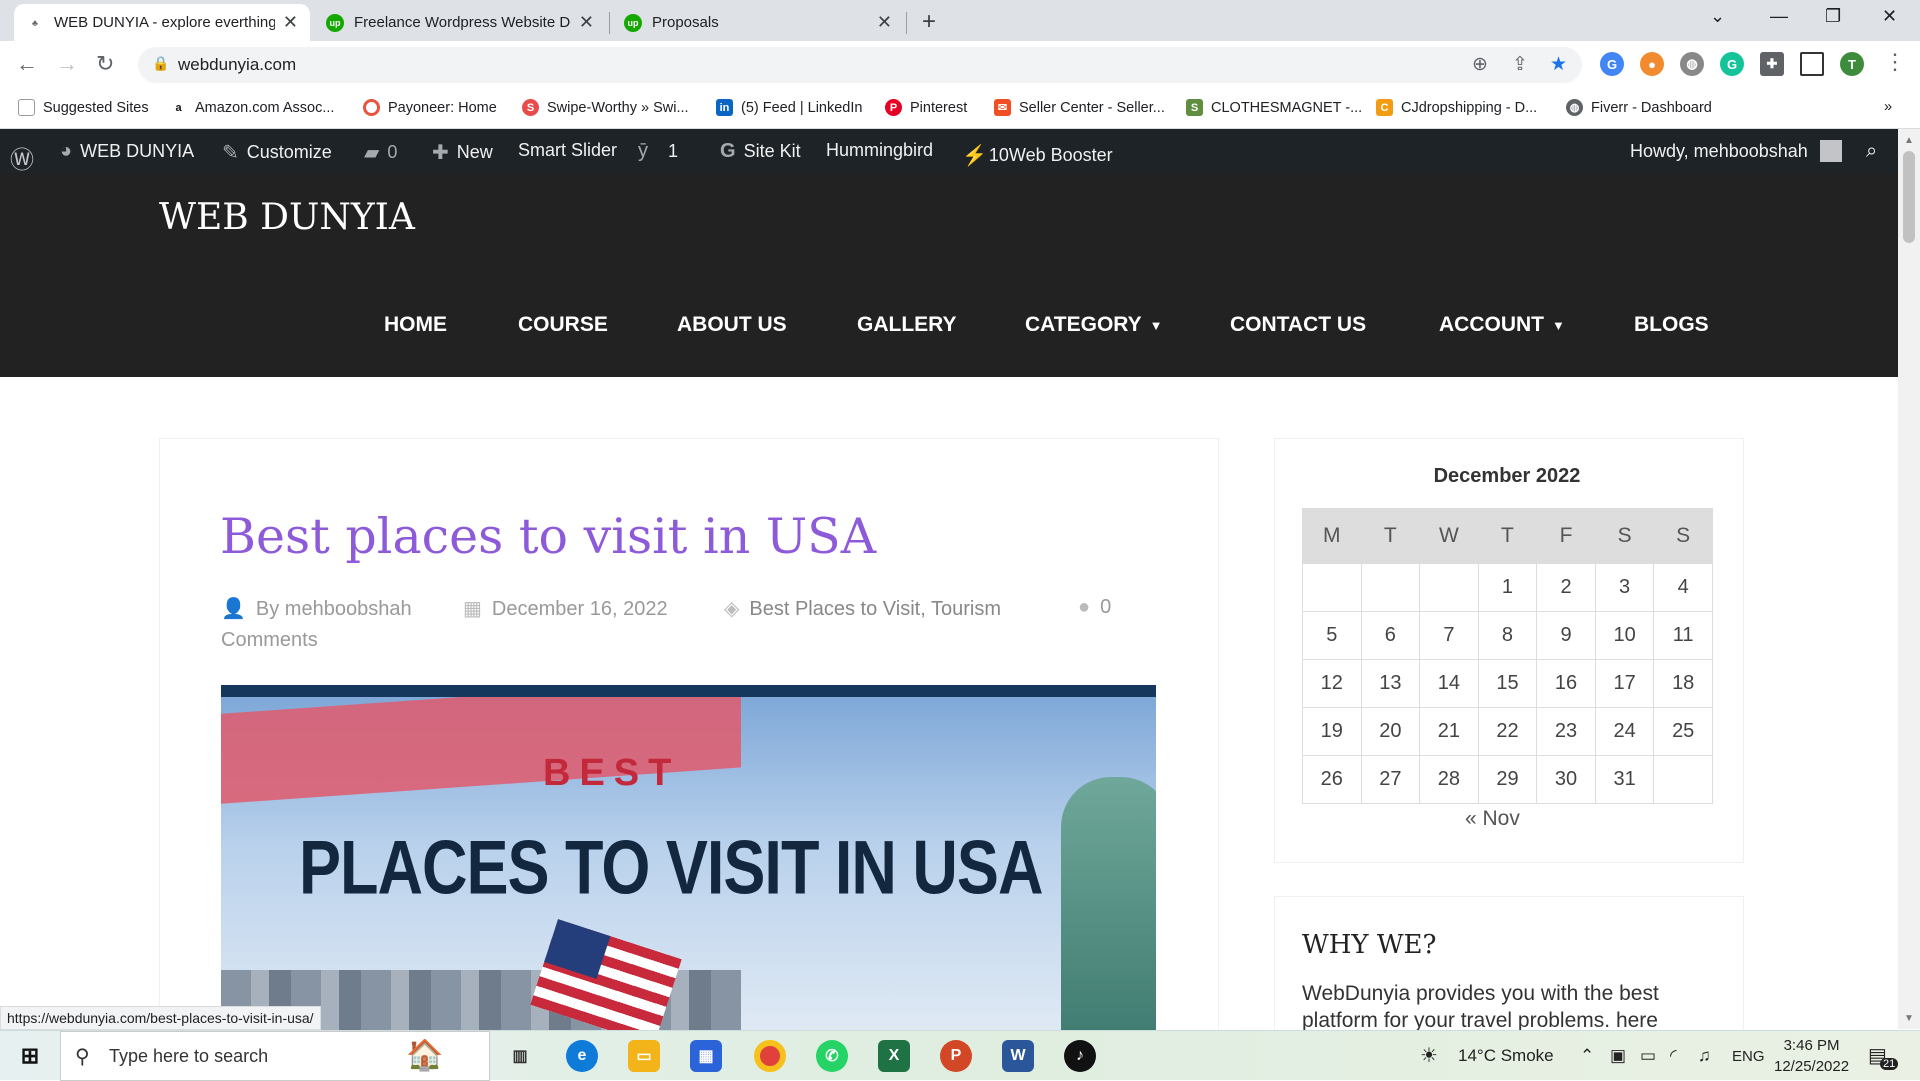 The height and width of the screenshot is (1081, 1920). Describe the element at coordinates (287, 217) in the screenshot. I see `site-title: WEB DUNYIA` at that location.